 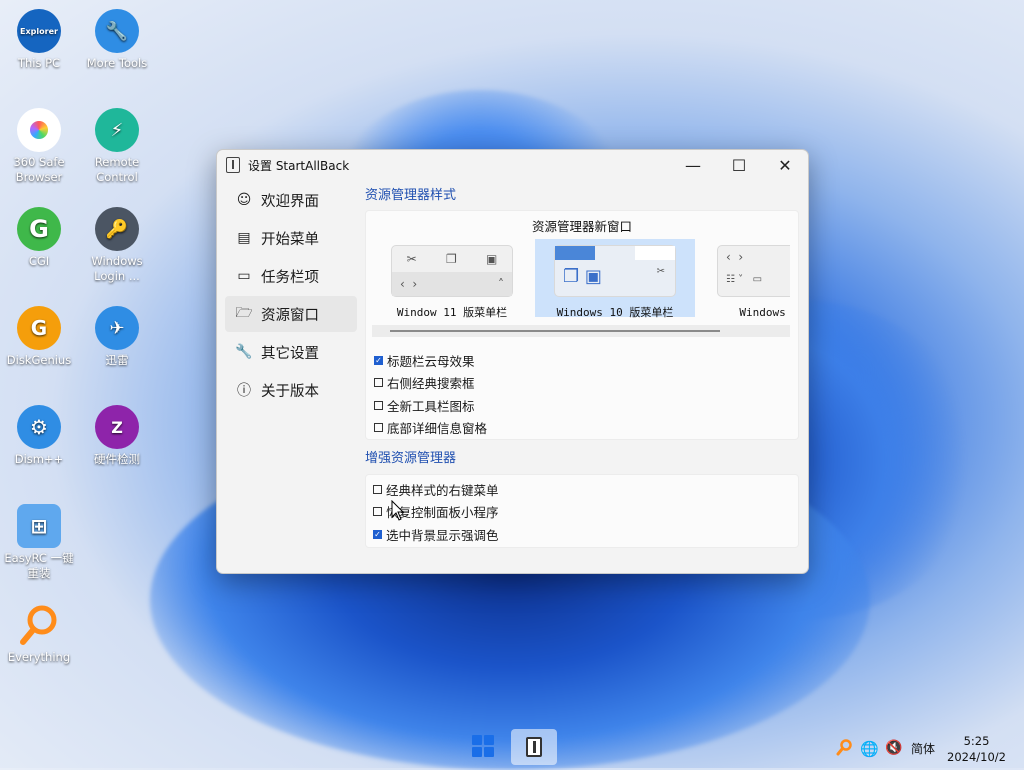 I want to click on checkbox-accent-selection: ✓ 选中背景显示强调色, so click(x=585, y=534).